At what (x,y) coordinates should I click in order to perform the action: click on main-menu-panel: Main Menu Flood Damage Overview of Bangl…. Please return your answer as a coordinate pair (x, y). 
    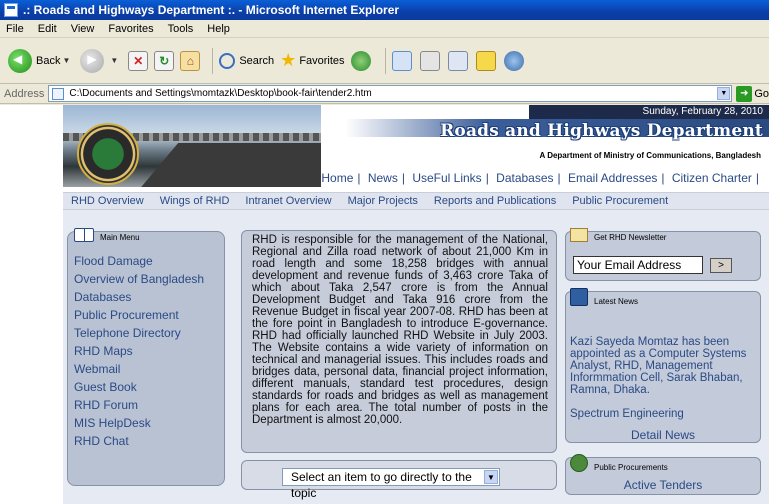
    Looking at the image, I should click on (146, 357).